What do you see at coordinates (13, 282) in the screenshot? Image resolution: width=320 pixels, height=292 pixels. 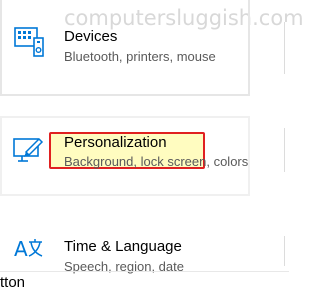 I see `truncated-text-fragment: tton` at bounding box center [13, 282].